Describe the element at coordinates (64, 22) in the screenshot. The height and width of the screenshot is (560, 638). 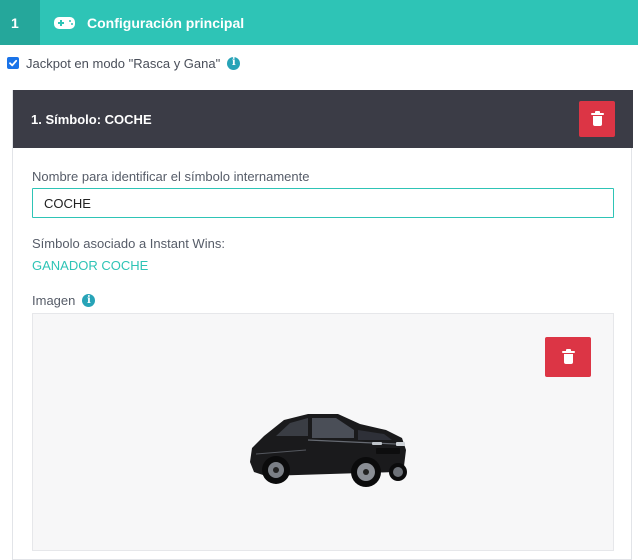
I see `gamepad-icon` at that location.